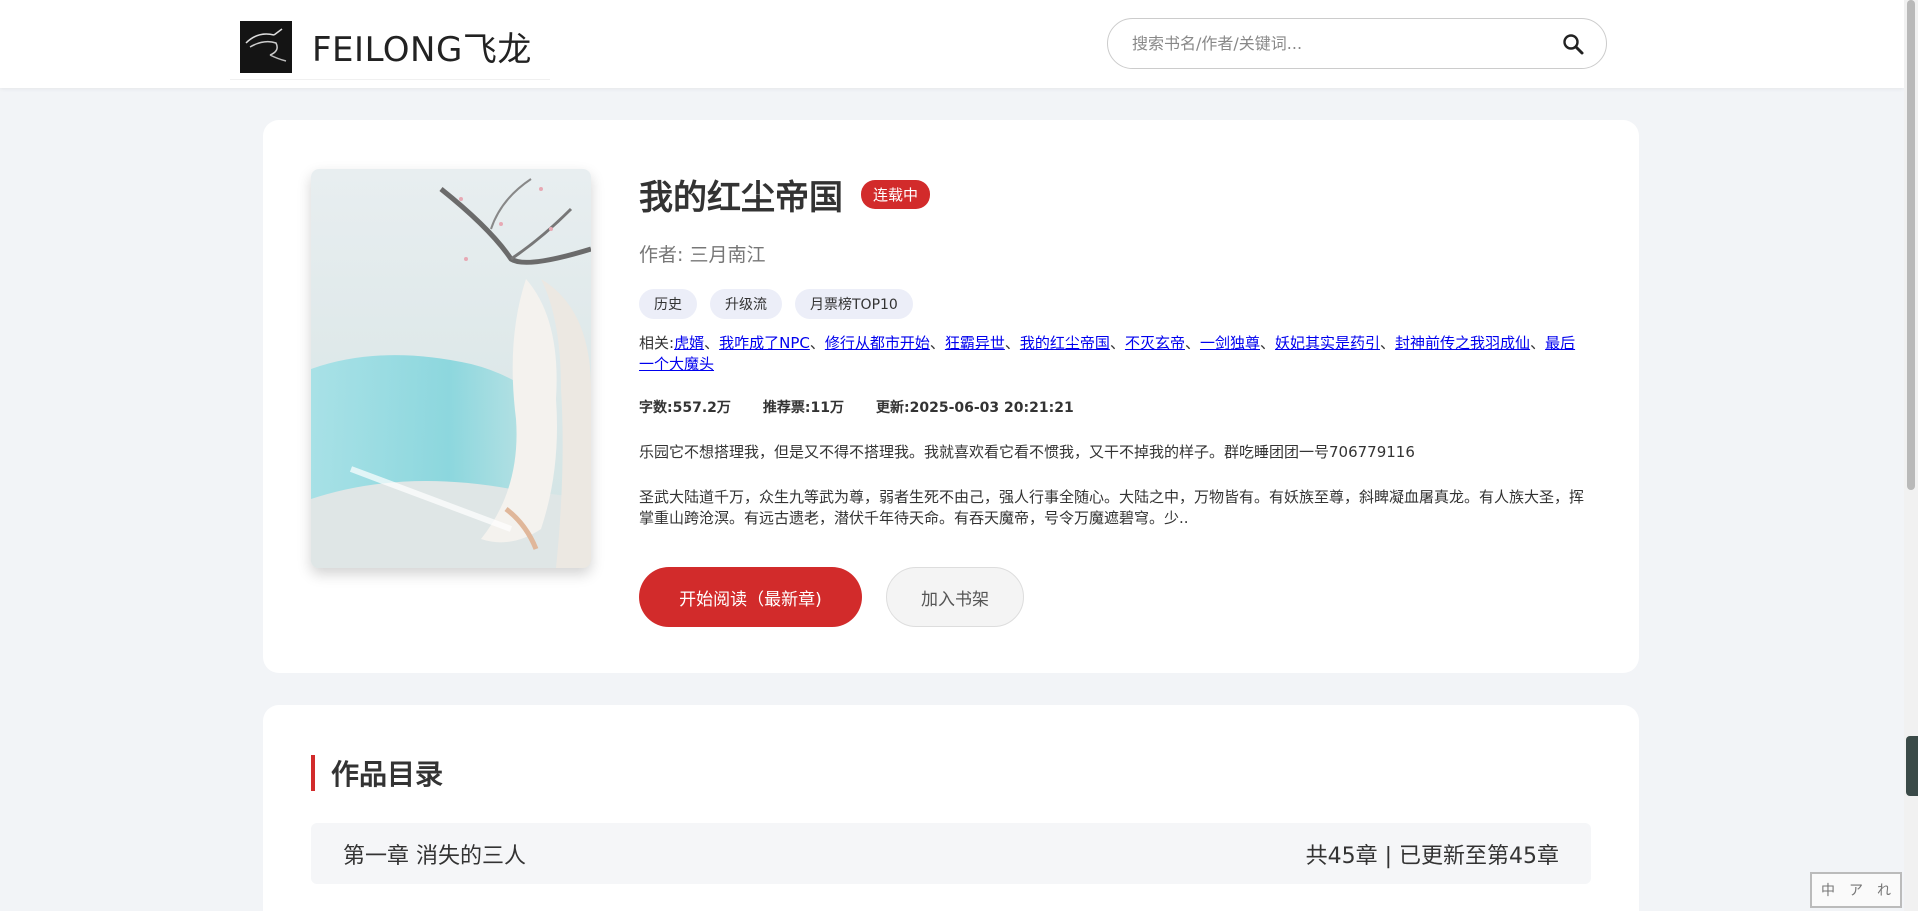  I want to click on related-link: 狂霸异世, so click(975, 343).